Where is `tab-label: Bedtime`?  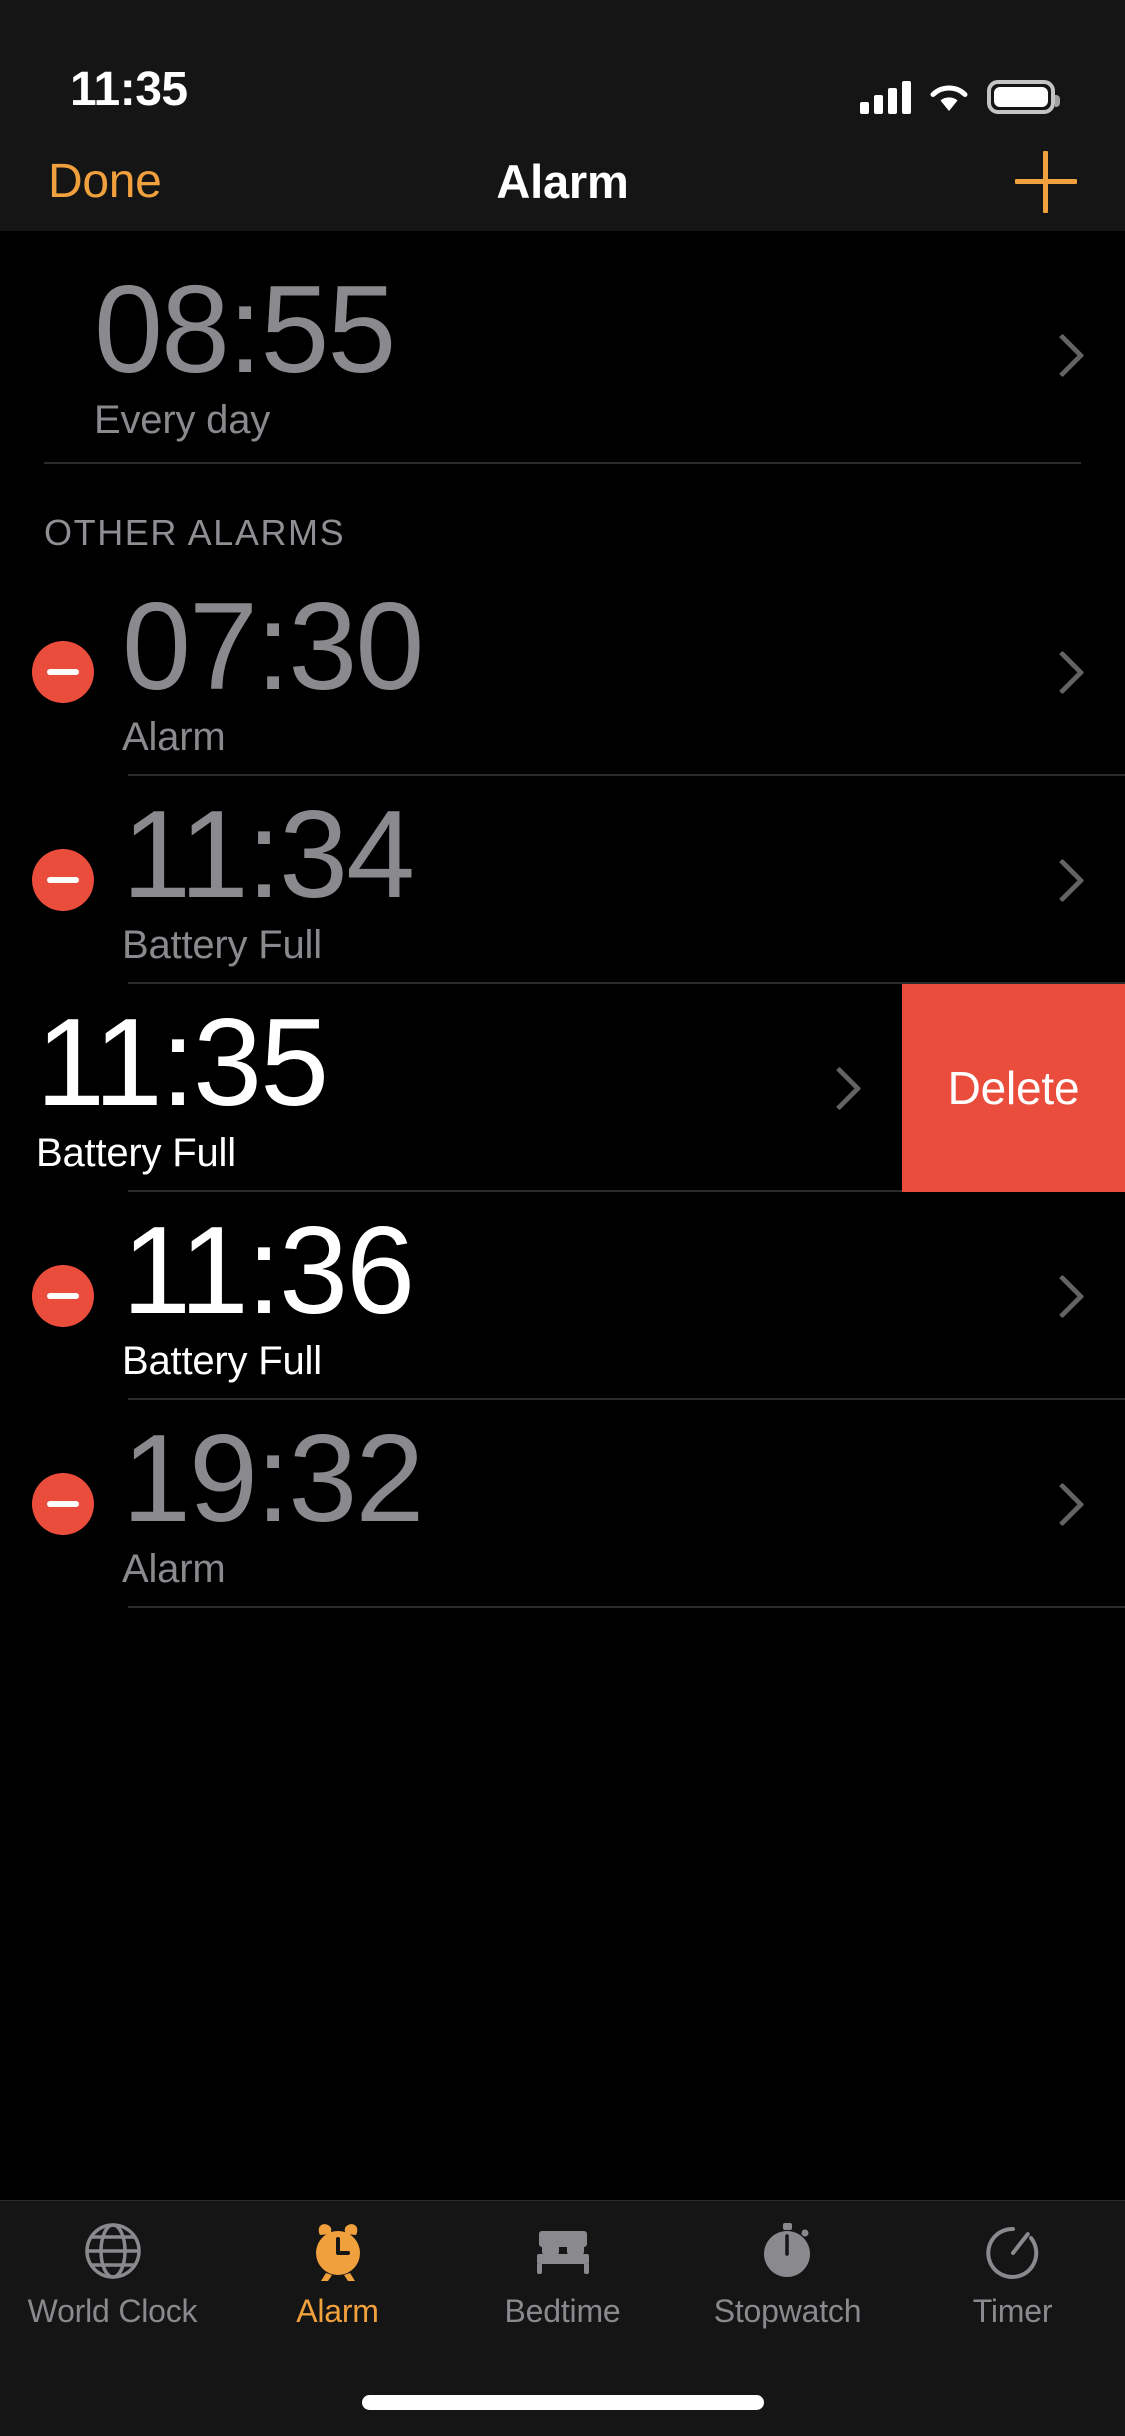
tab-label: Bedtime is located at coordinates (562, 2311).